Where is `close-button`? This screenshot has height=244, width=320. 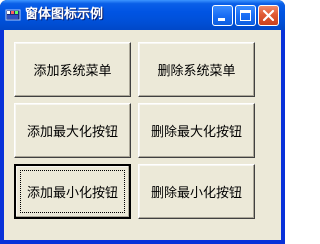
close-button is located at coordinates (268, 15).